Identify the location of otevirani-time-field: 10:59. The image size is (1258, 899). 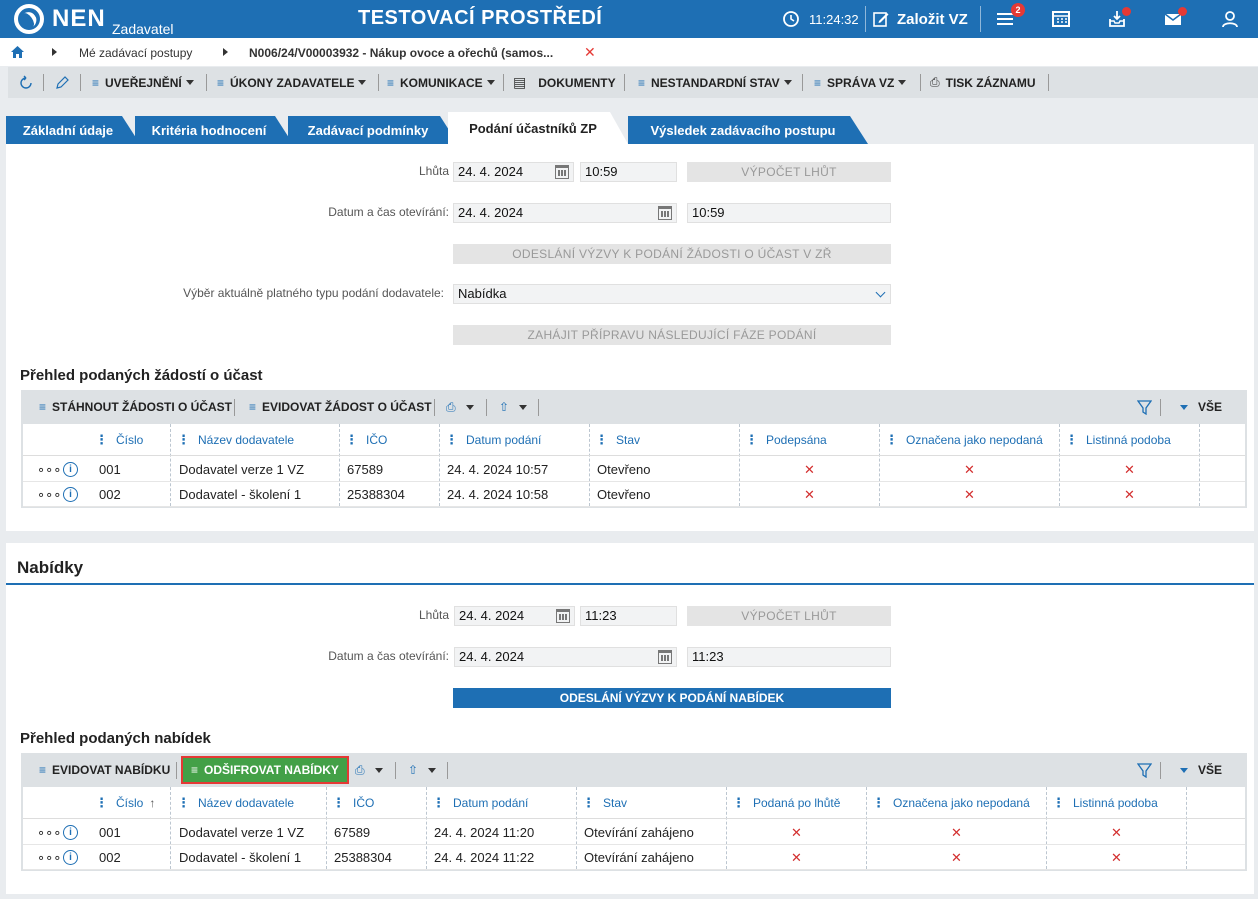
(789, 213).